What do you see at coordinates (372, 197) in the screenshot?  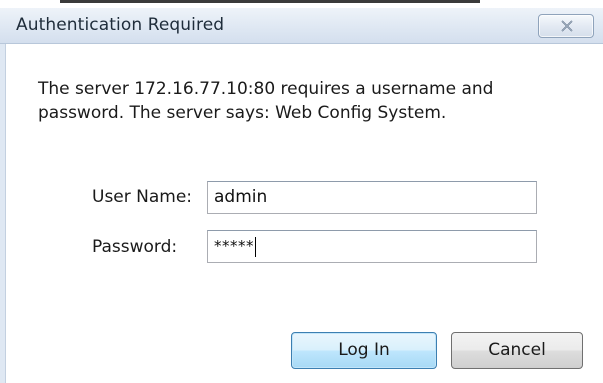 I see `username-input: admin` at bounding box center [372, 197].